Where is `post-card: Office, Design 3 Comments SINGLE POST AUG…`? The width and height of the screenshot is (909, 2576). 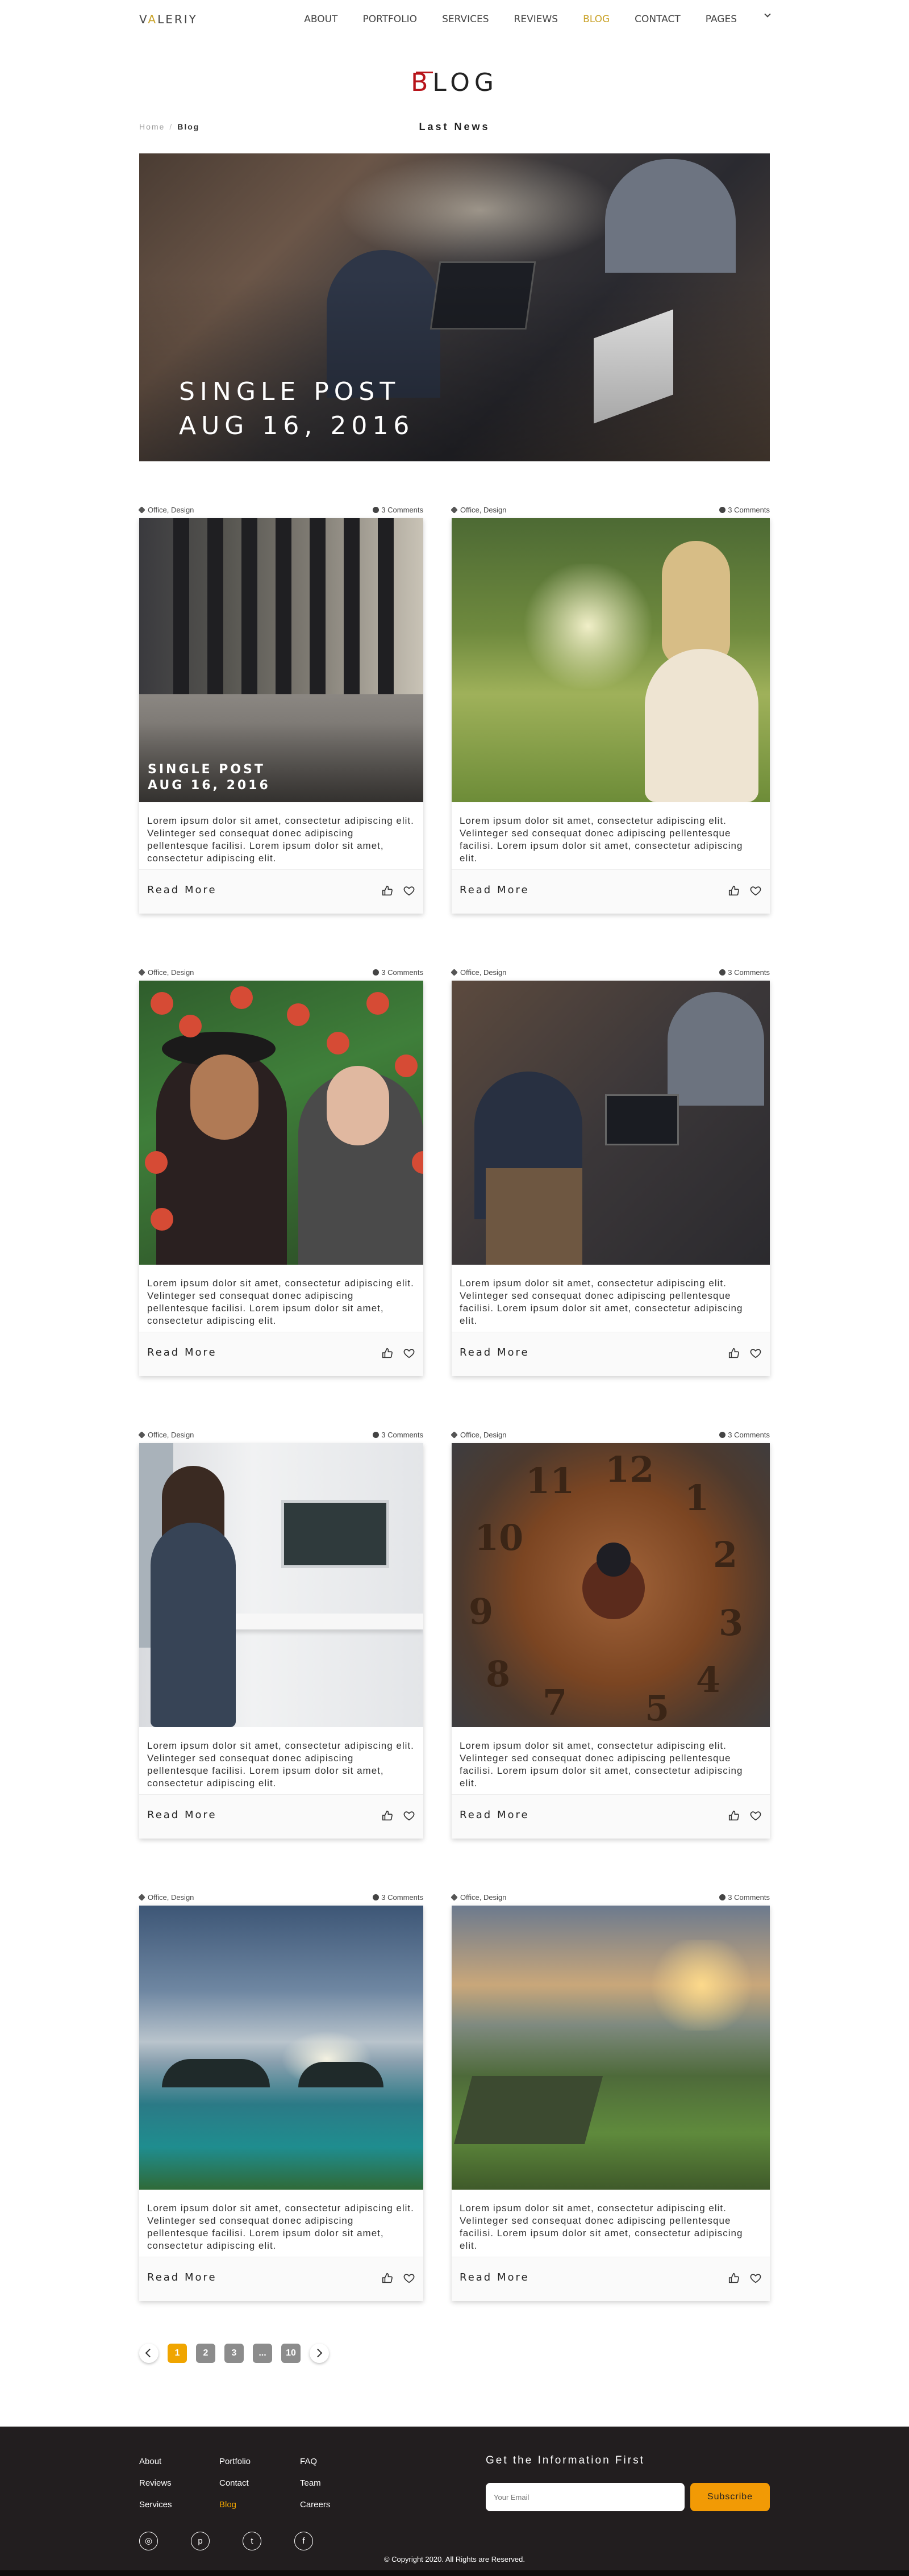
post-card: Office, Design 3 Comments SINGLE POST AUG… is located at coordinates (280, 712).